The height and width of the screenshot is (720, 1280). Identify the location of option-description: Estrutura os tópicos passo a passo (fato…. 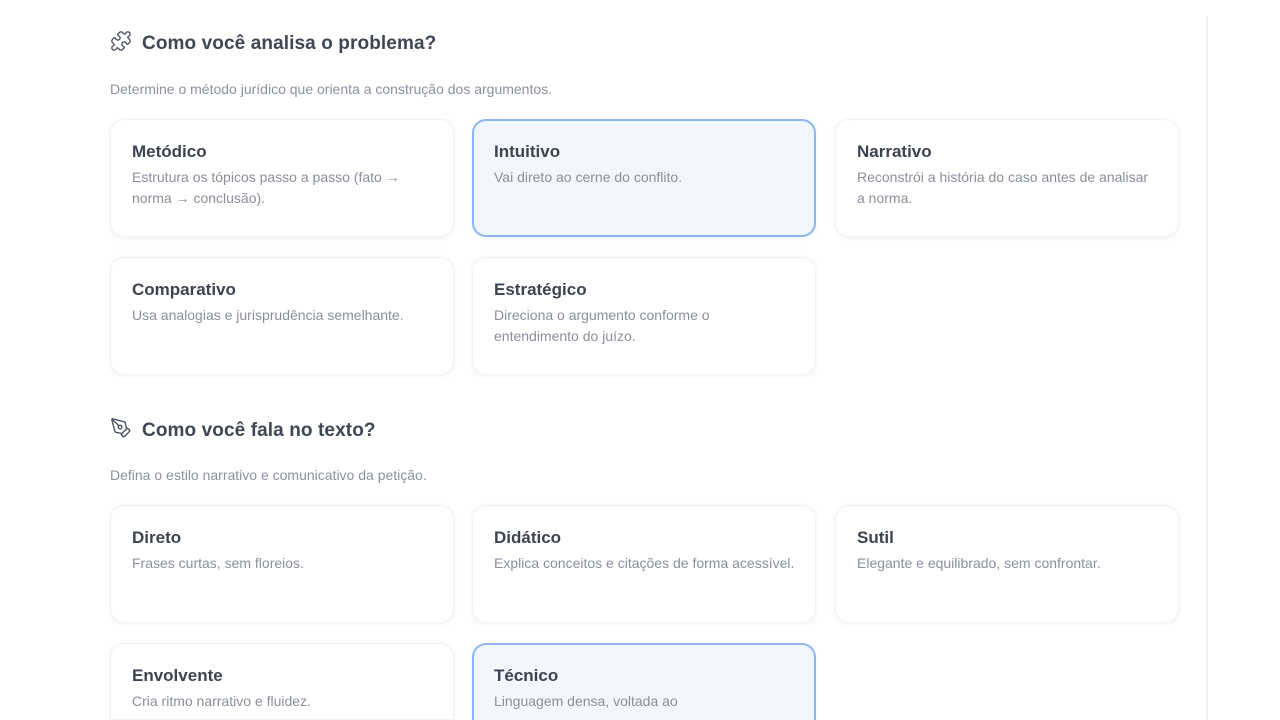
(266, 187).